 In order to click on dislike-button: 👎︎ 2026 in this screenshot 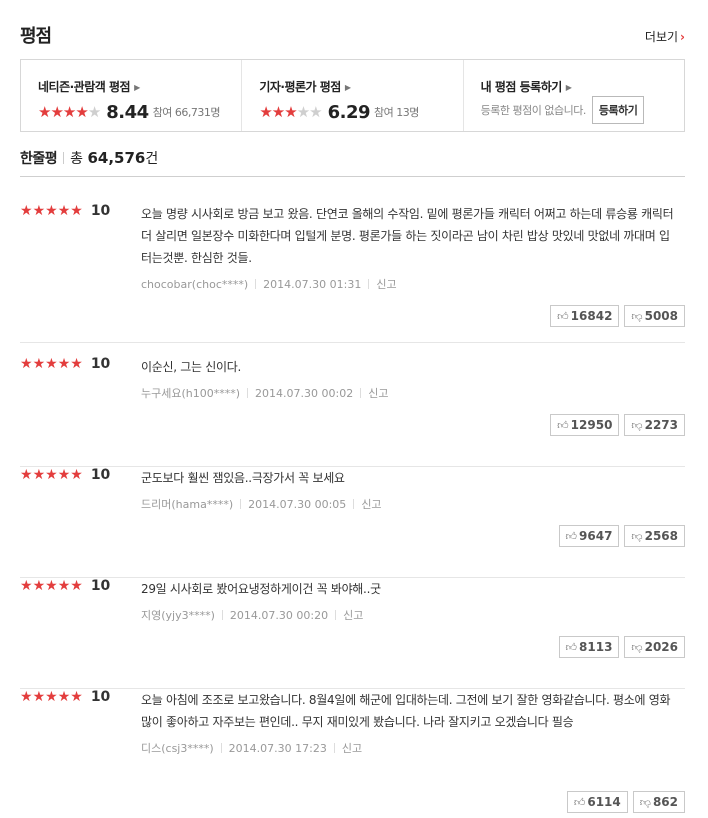, I will do `click(654, 647)`.